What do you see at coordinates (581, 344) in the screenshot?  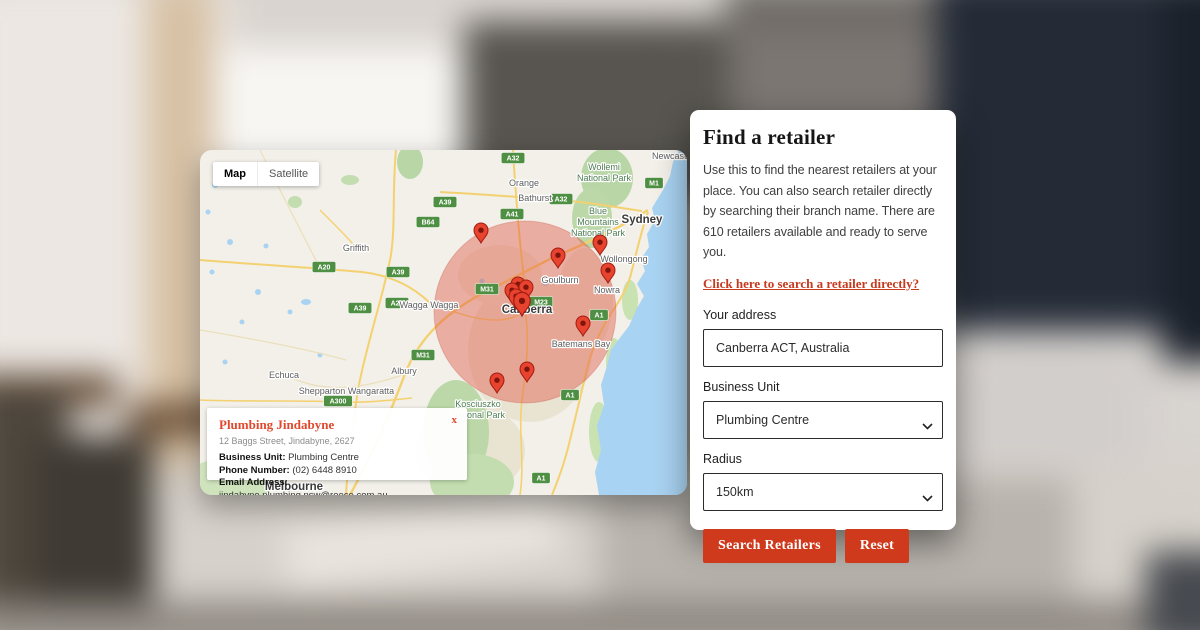 I see `svg-text: Batemans Bay` at bounding box center [581, 344].